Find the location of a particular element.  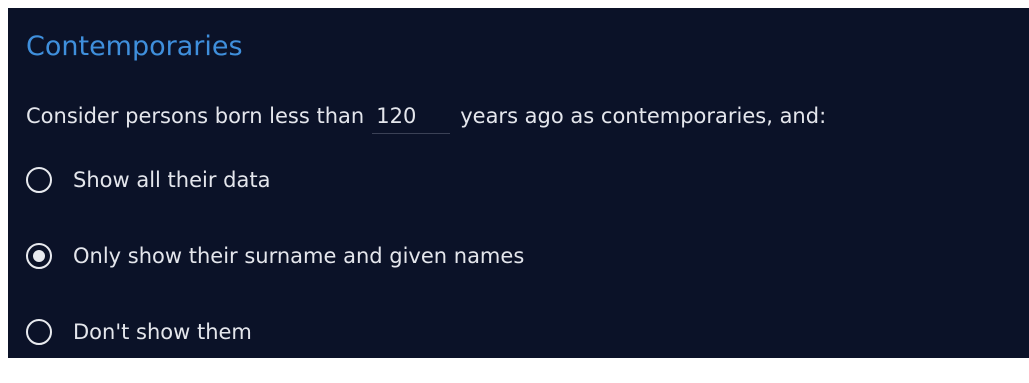

section-title: Contemporaries is located at coordinates (134, 46).